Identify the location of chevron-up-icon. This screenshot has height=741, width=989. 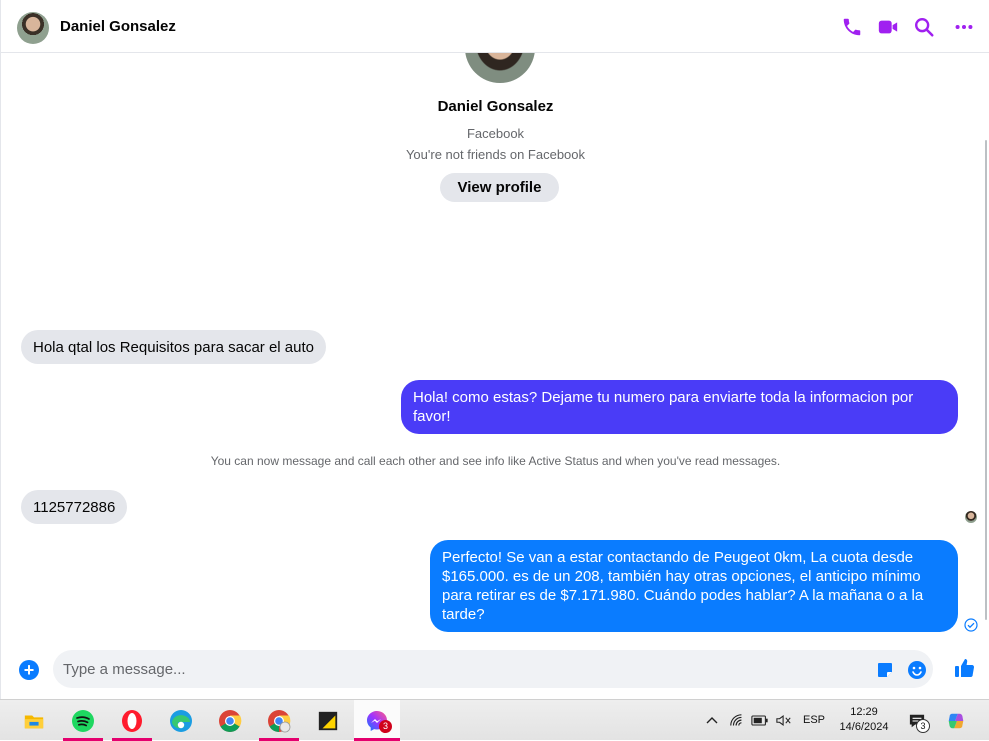
(712, 720).